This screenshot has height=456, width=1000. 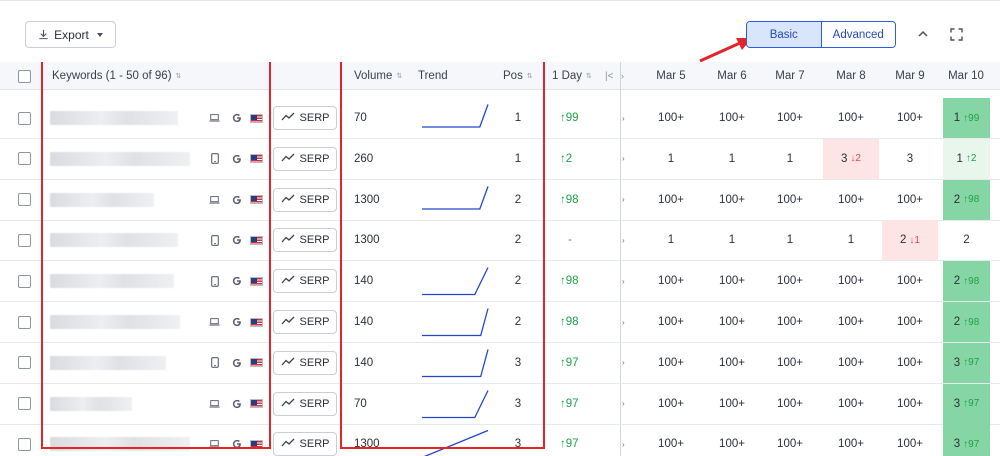 I want to click on table-row: SERP 140 3 ↑ 97 › 100+ 100+ 100+ 100+ 100+ 3 ↑97, so click(x=500, y=363).